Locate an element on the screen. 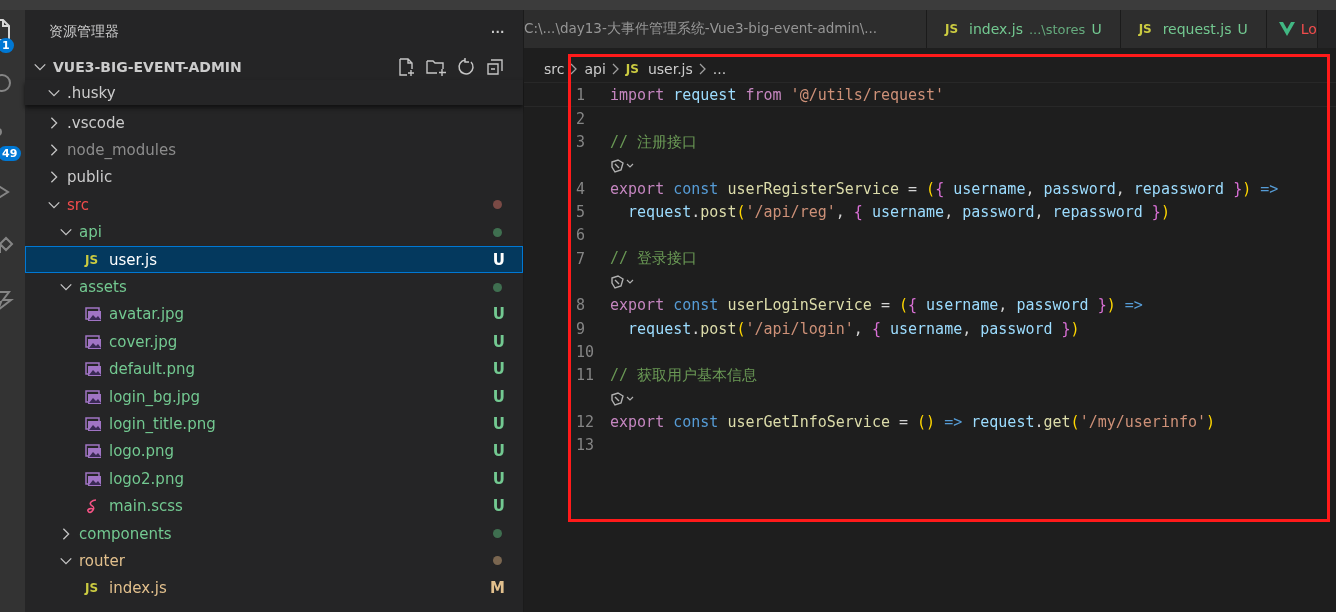 The height and width of the screenshot is (612, 1336). code-line: import request from '@/utils/request' is located at coordinates (777, 94).